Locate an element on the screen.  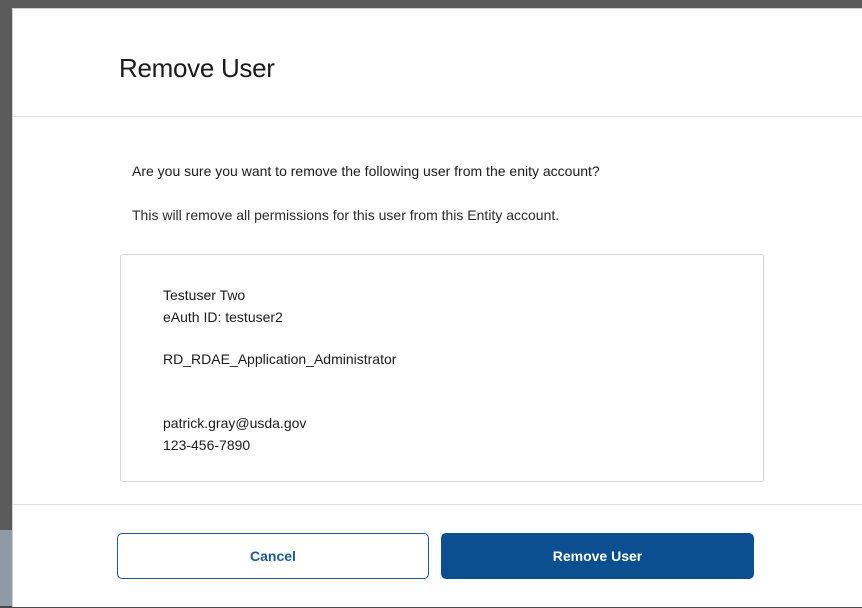
backdrop-strip is located at coordinates (6, 568).